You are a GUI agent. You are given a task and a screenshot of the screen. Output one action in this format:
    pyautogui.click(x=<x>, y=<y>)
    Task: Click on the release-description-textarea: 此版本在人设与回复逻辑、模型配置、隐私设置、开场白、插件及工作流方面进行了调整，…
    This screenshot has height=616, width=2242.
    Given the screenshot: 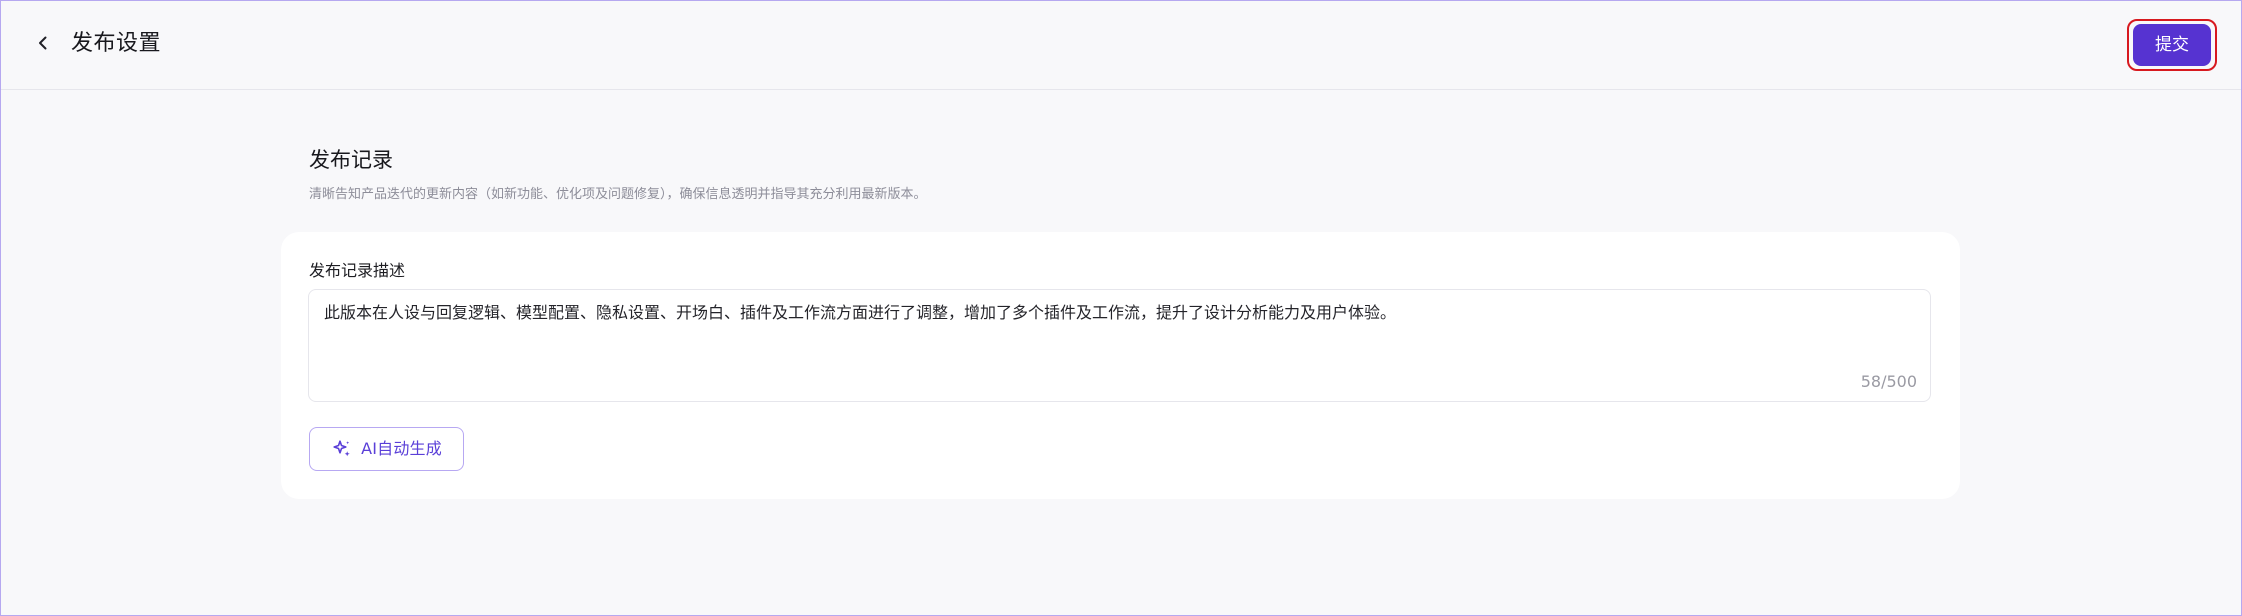 What is the action you would take?
    pyautogui.click(x=1119, y=345)
    